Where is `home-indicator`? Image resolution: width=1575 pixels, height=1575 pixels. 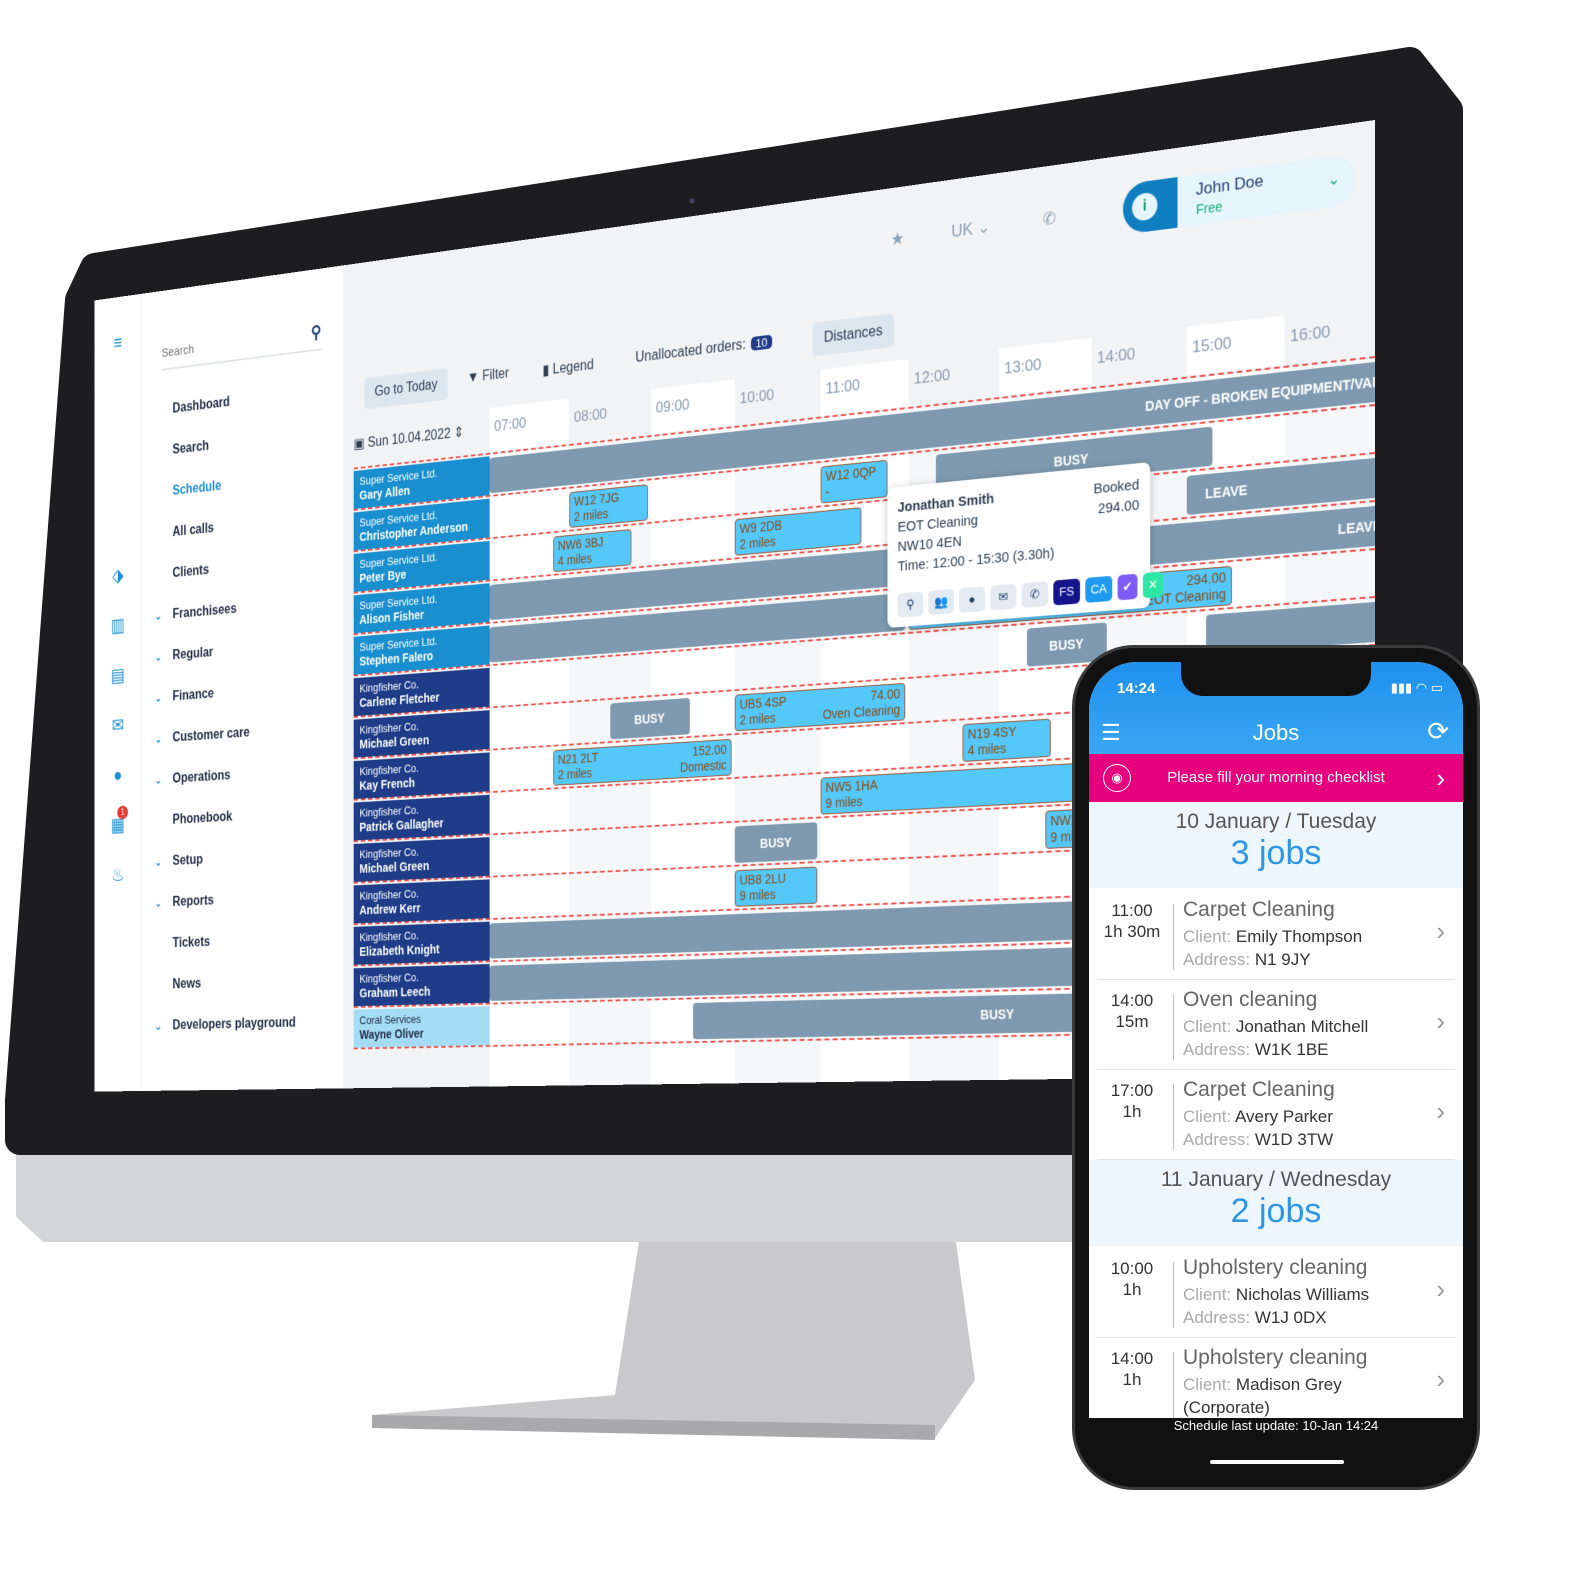 home-indicator is located at coordinates (1277, 1462).